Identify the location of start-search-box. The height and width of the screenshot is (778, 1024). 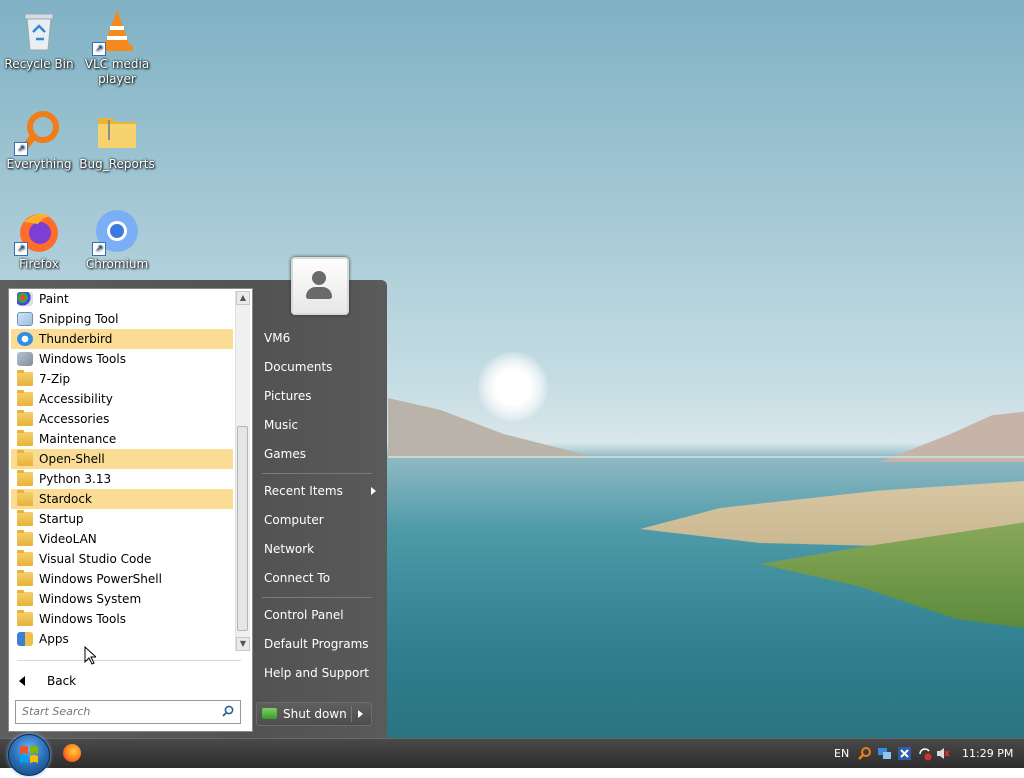
(128, 712).